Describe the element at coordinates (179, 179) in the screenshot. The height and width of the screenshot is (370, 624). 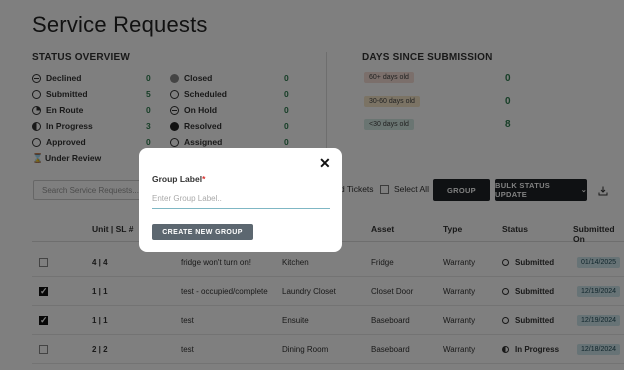
I see `group-label-title: Group Label*` at that location.